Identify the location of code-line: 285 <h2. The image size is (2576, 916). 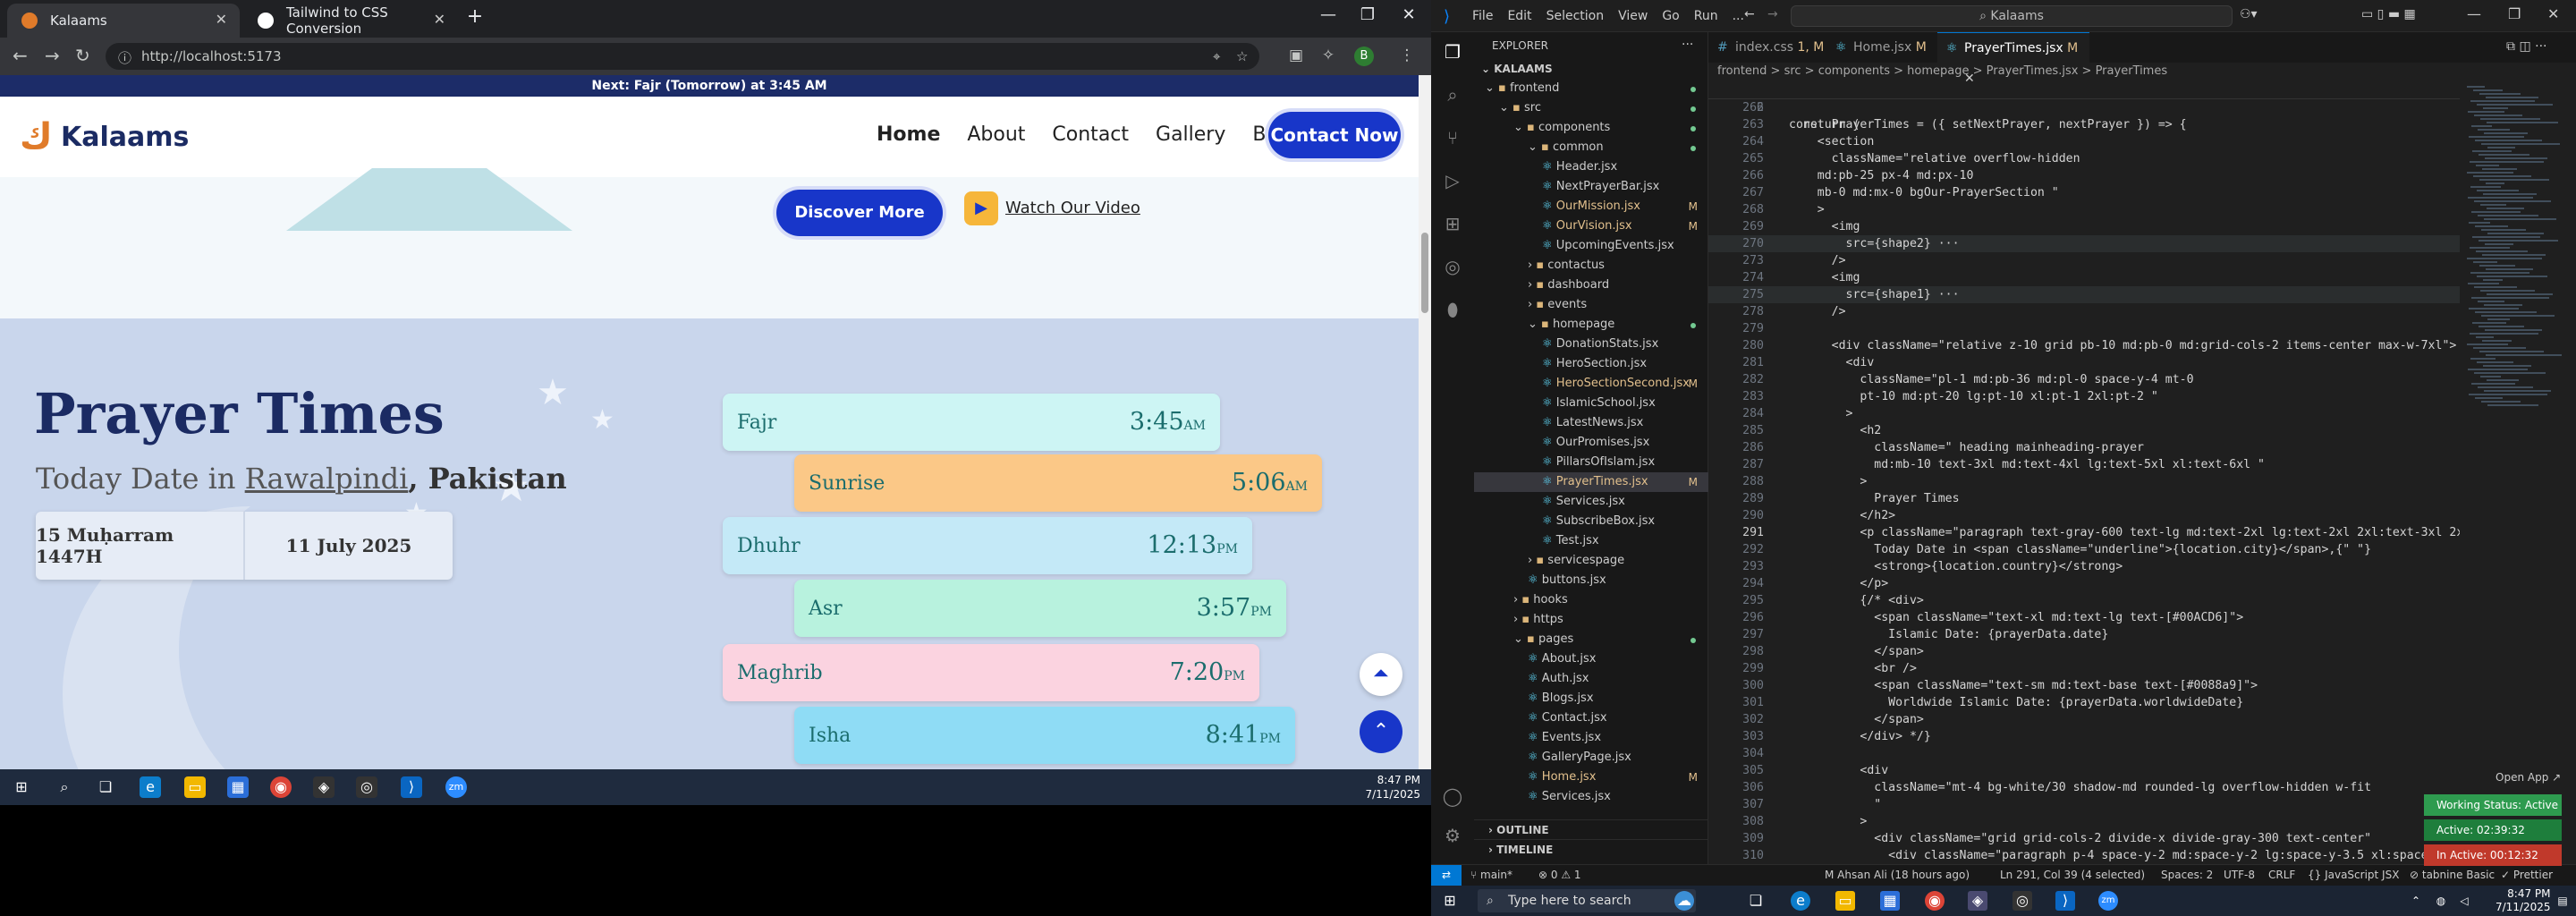
(2084, 430).